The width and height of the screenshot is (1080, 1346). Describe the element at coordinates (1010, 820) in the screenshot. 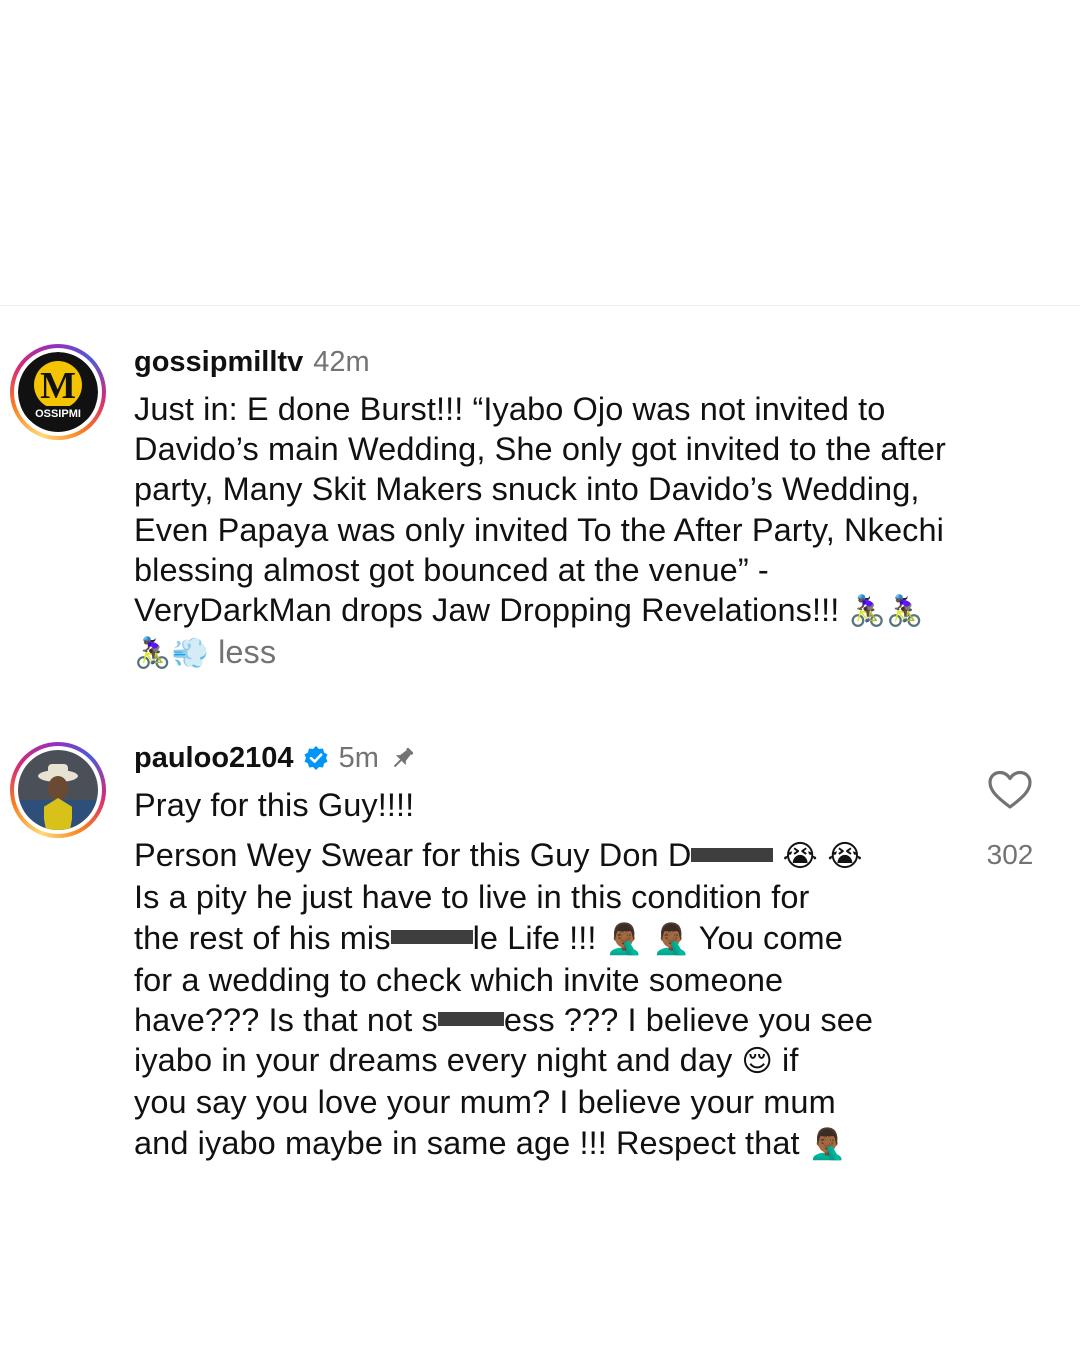

I see `like-section: 302` at that location.